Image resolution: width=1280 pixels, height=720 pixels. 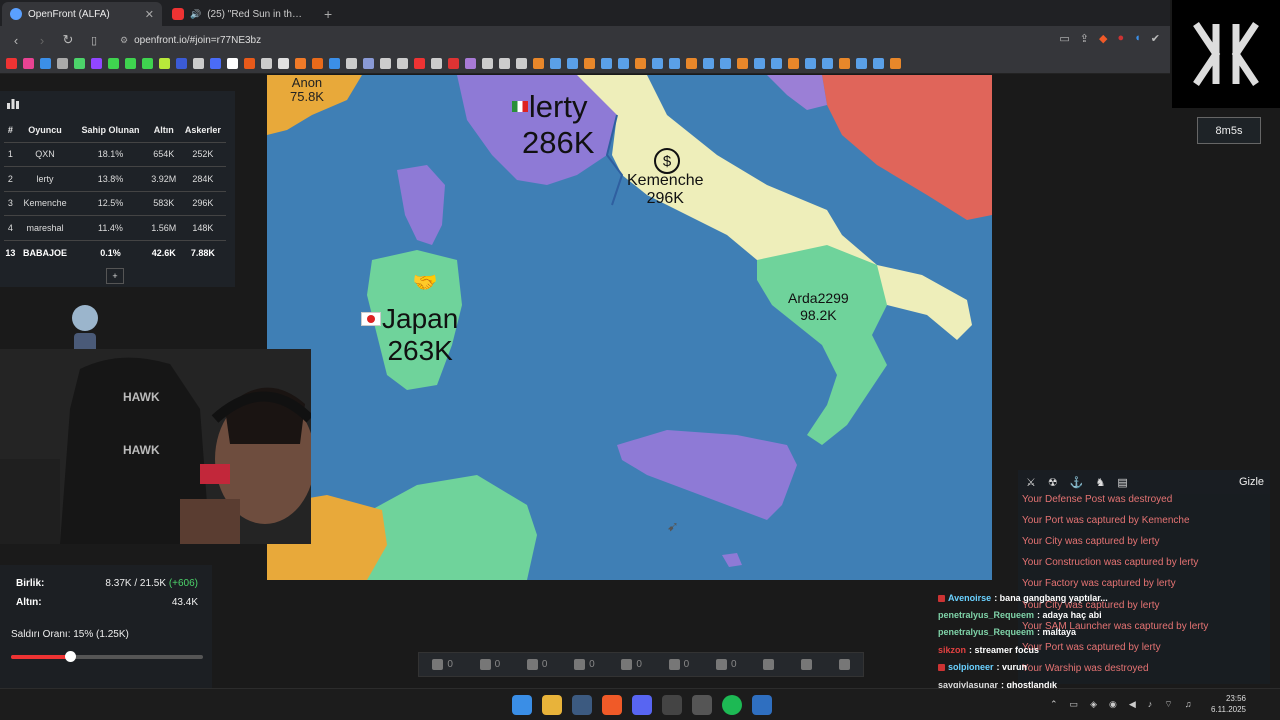 What do you see at coordinates (584, 664) in the screenshot?
I see `build-defense-button: 0` at bounding box center [584, 664].